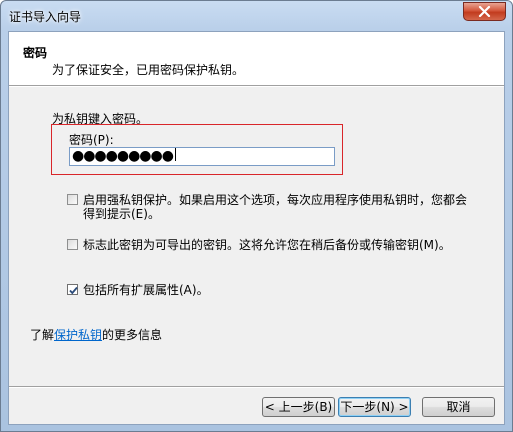  Describe the element at coordinates (148, 70) in the screenshot. I see `page-subtitle: 为了保证安全，已用密码保护私钥。` at that location.